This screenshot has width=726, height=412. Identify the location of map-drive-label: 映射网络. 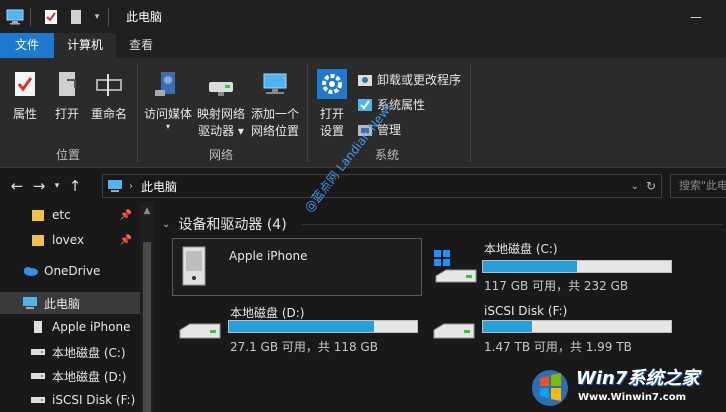
(220, 114).